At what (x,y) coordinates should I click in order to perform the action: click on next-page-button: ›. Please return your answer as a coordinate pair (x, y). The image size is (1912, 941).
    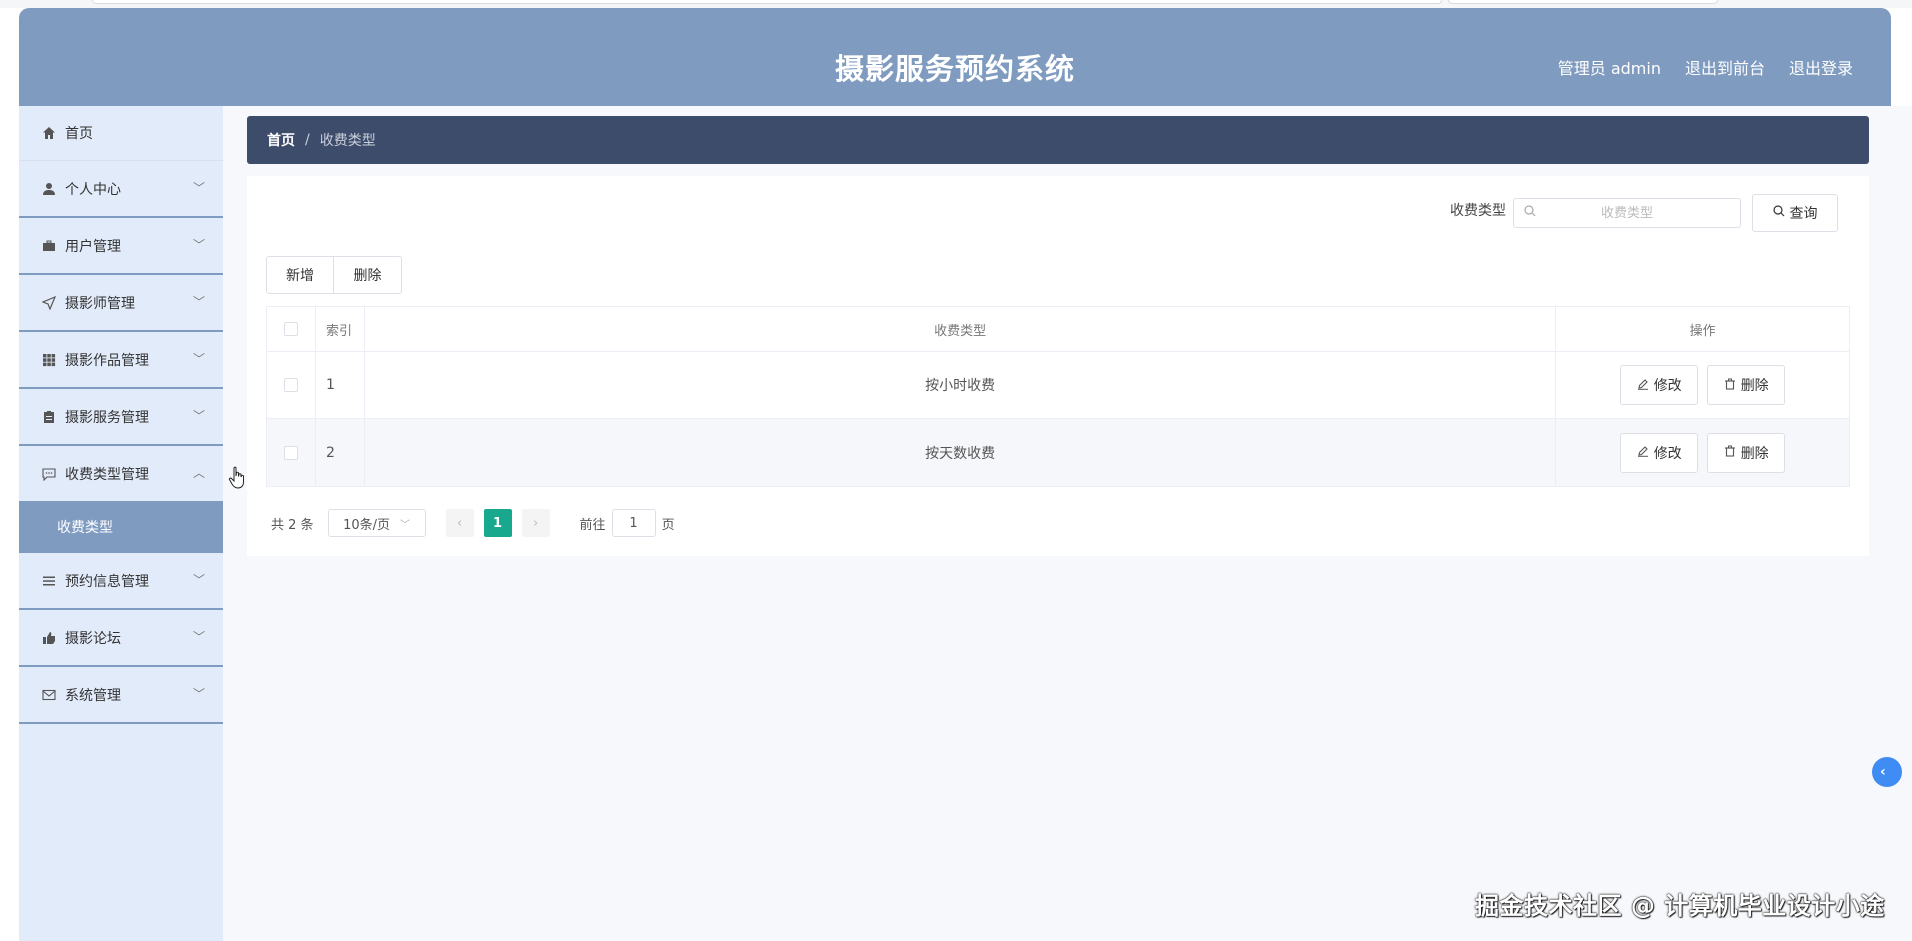
    Looking at the image, I should click on (535, 523).